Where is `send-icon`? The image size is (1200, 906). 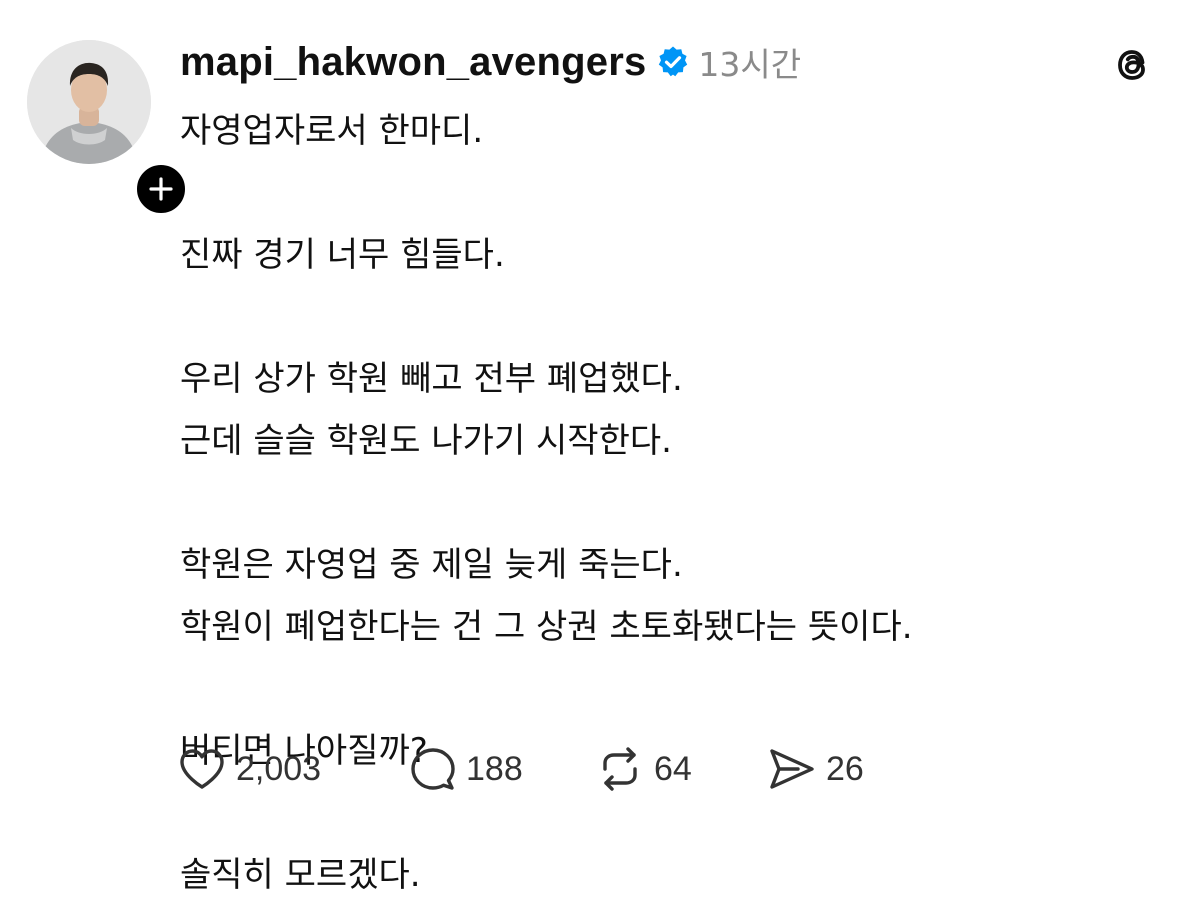 send-icon is located at coordinates (792, 769).